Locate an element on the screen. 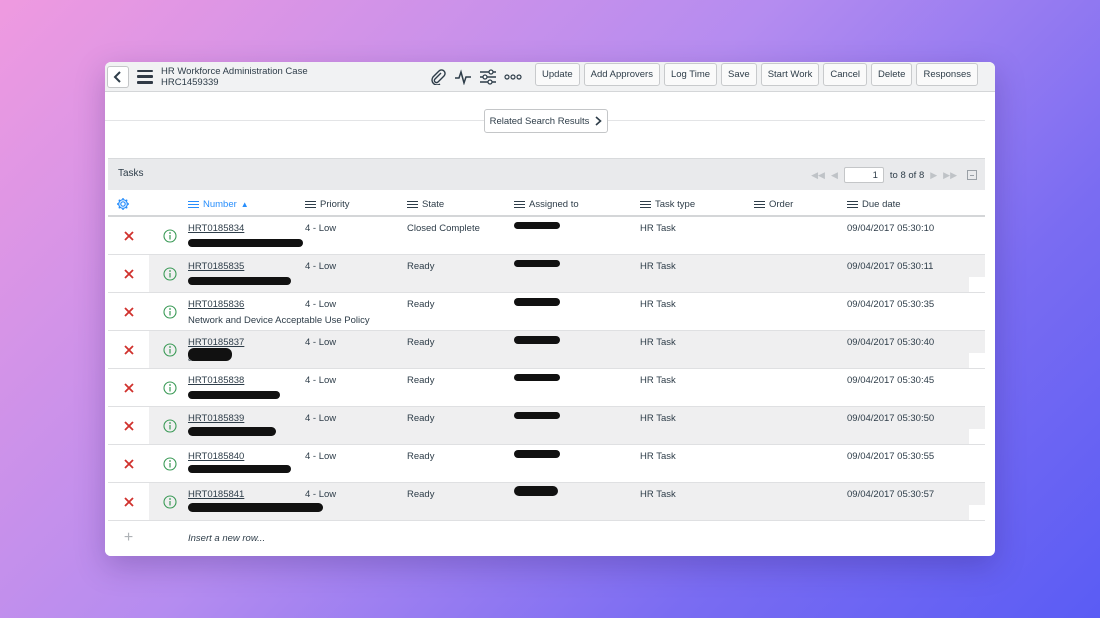  cancel-button: Cancel is located at coordinates (845, 74).